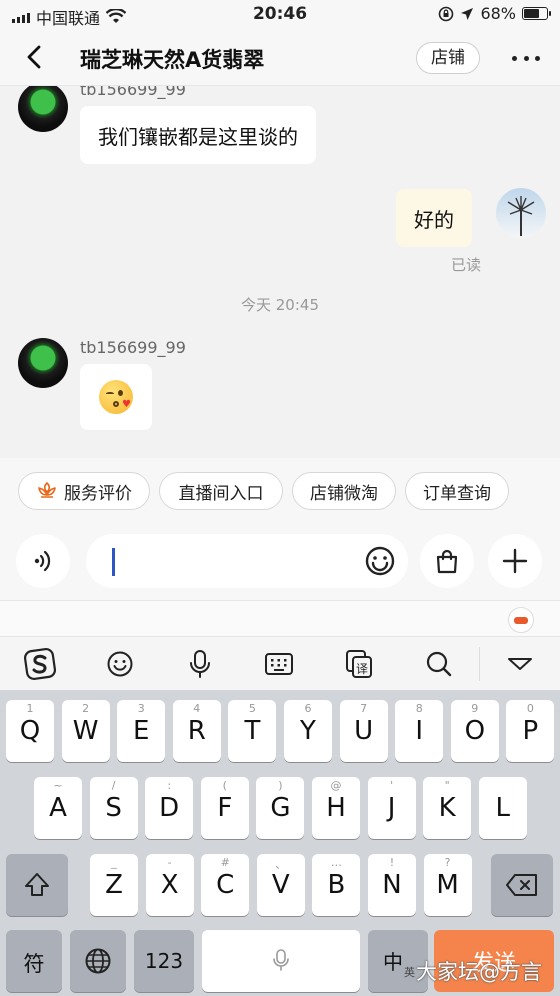 The height and width of the screenshot is (996, 560). What do you see at coordinates (515, 561) in the screenshot?
I see `plus-button` at bounding box center [515, 561].